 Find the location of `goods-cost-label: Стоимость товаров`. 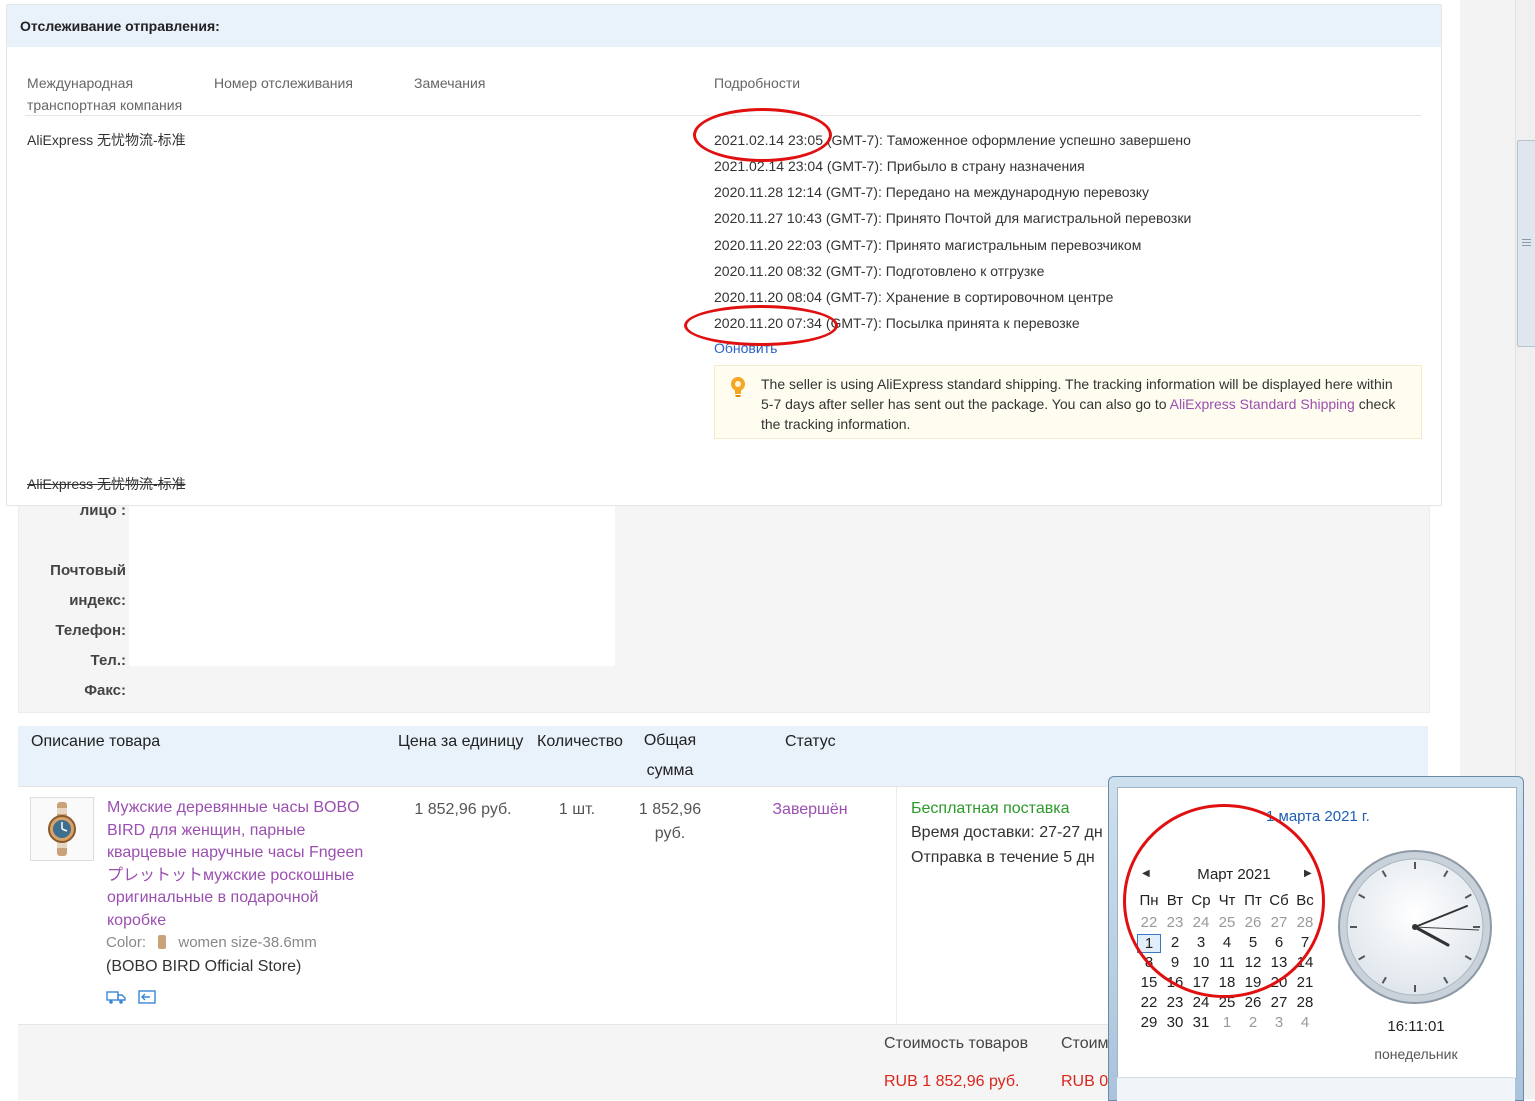

goods-cost-label: Стоимость товаров is located at coordinates (956, 1043).